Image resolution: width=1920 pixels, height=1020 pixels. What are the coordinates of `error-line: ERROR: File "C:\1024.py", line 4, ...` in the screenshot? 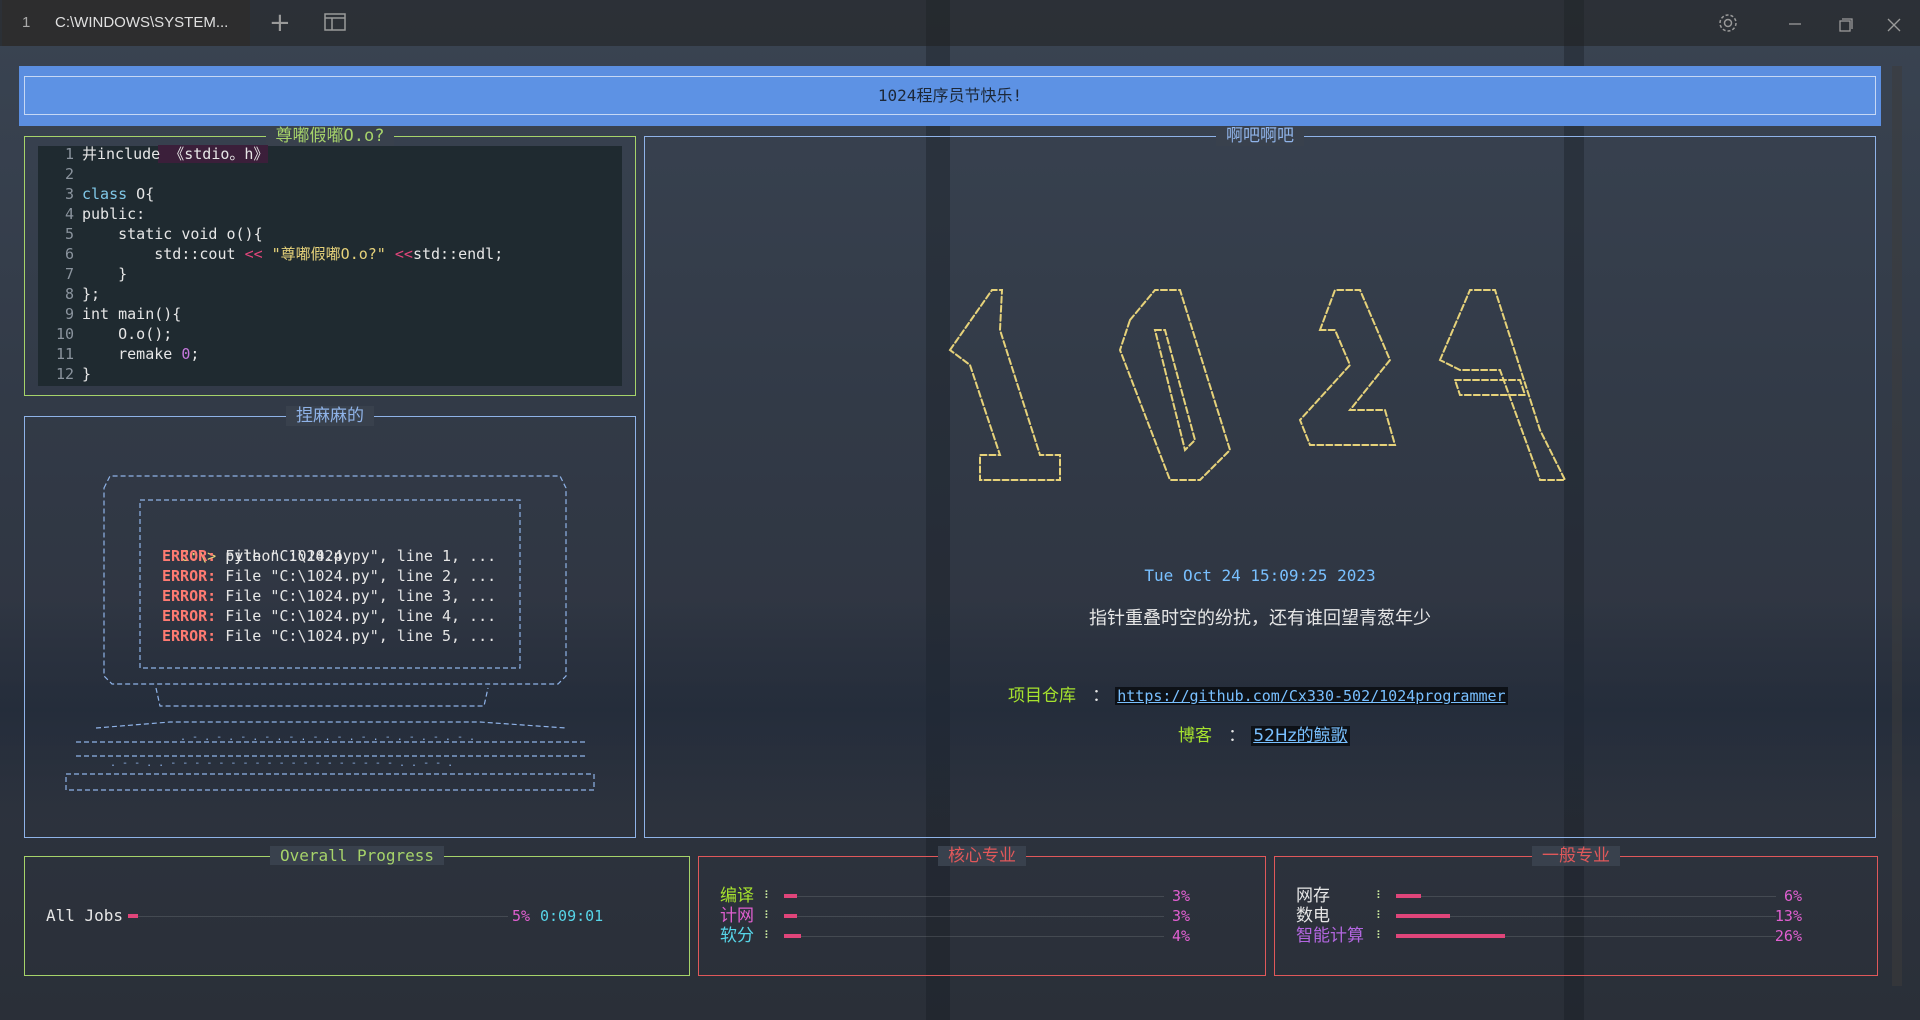 It's located at (329, 616).